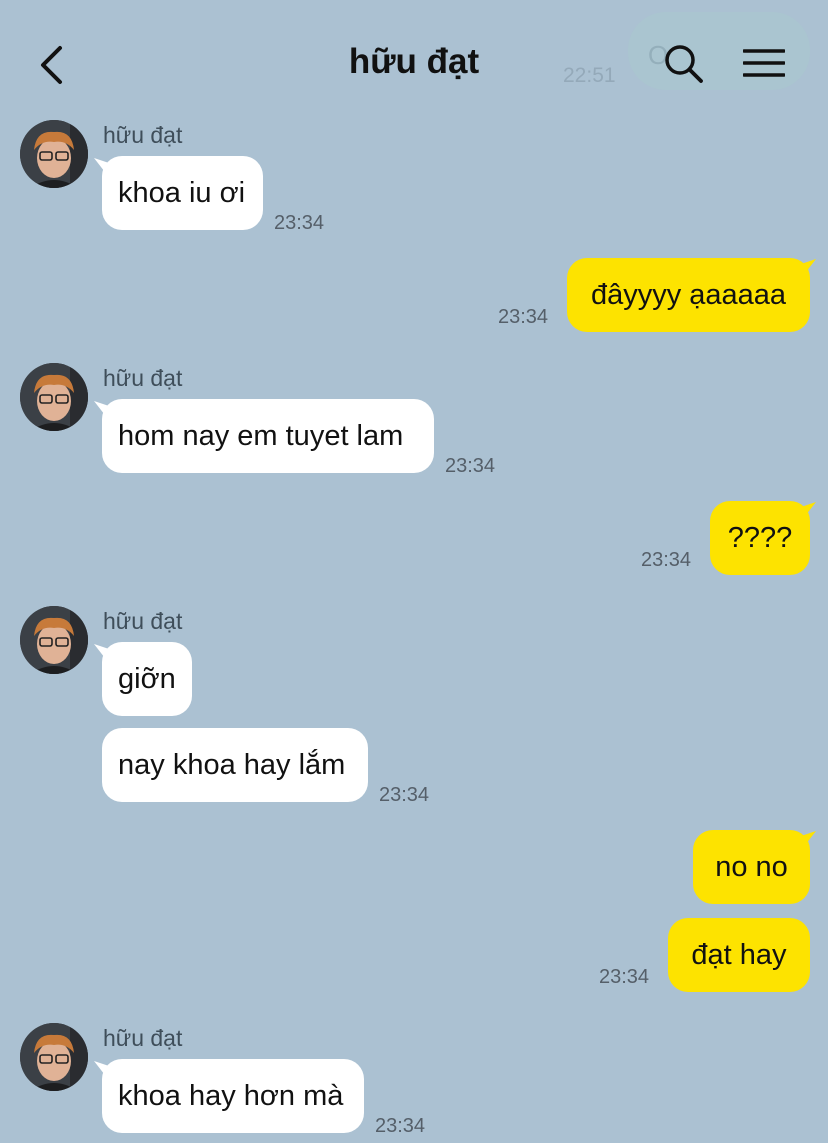 The image size is (828, 1143). I want to click on message-bubble: nay khoa hay lắm, so click(235, 765).